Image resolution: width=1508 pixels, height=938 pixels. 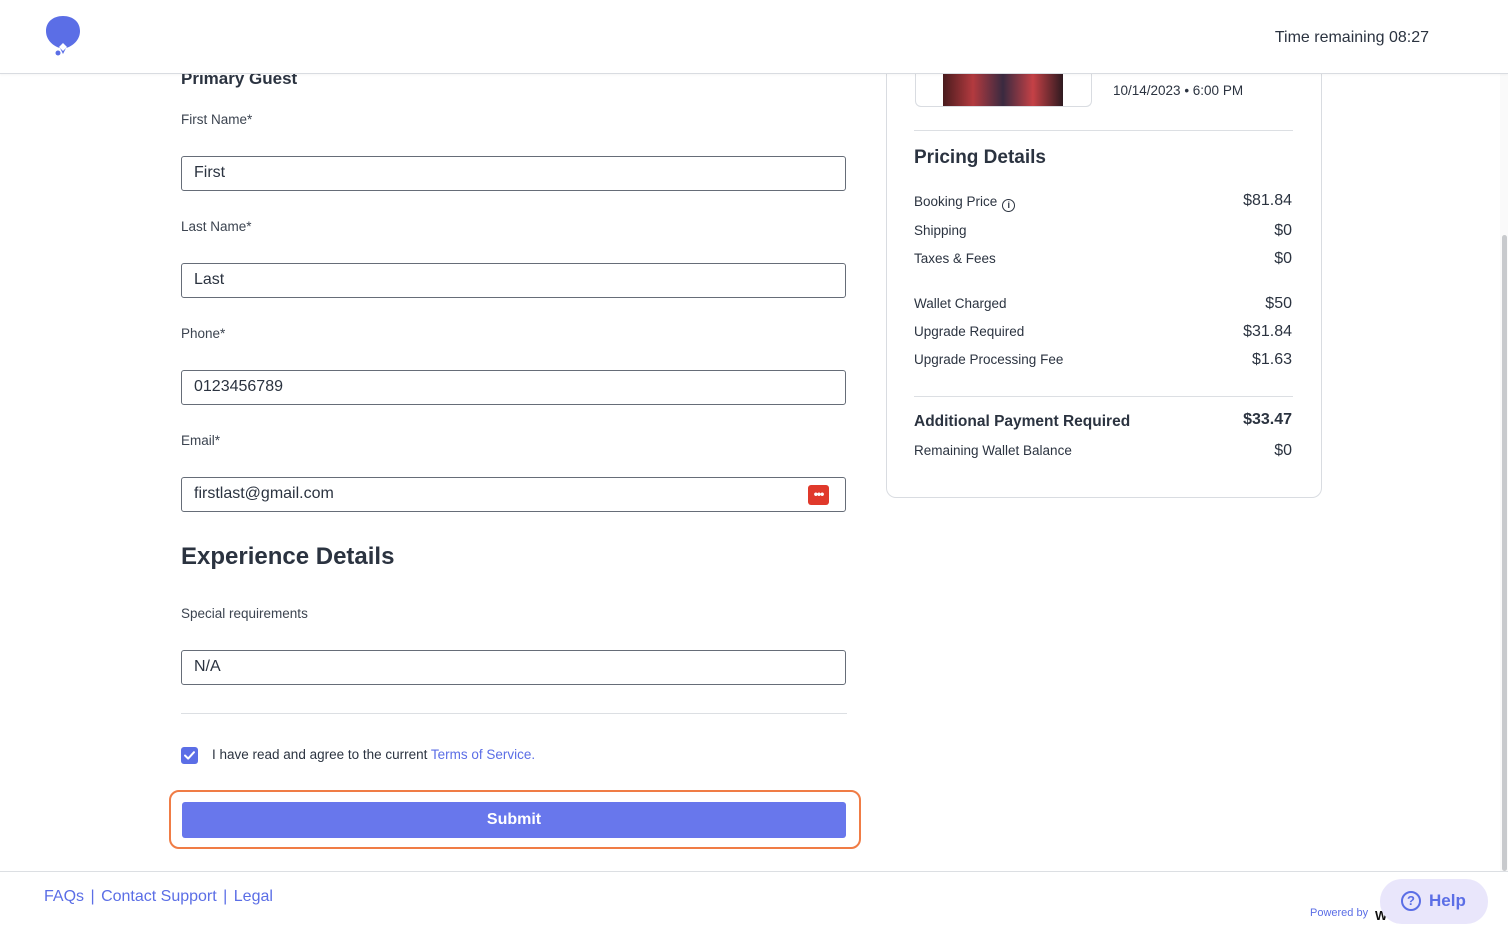 What do you see at coordinates (203, 333) in the screenshot?
I see `phone-label: Phone*` at bounding box center [203, 333].